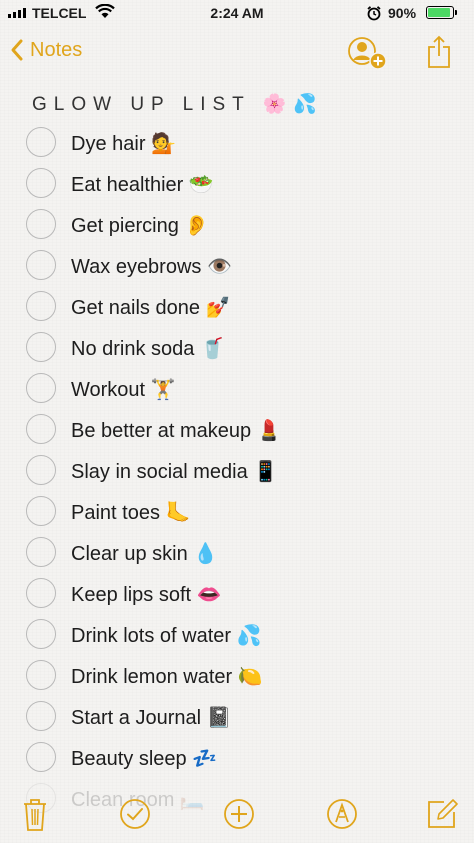 The image size is (474, 843). What do you see at coordinates (167, 676) in the screenshot?
I see `checklist-item-text: Drink lemon water 🍋` at bounding box center [167, 676].